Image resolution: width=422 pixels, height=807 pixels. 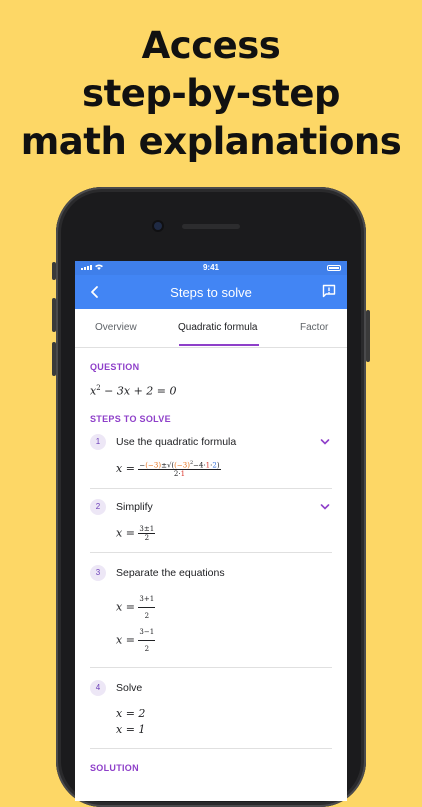 I want to click on question-label: QUESTION, so click(x=115, y=367).